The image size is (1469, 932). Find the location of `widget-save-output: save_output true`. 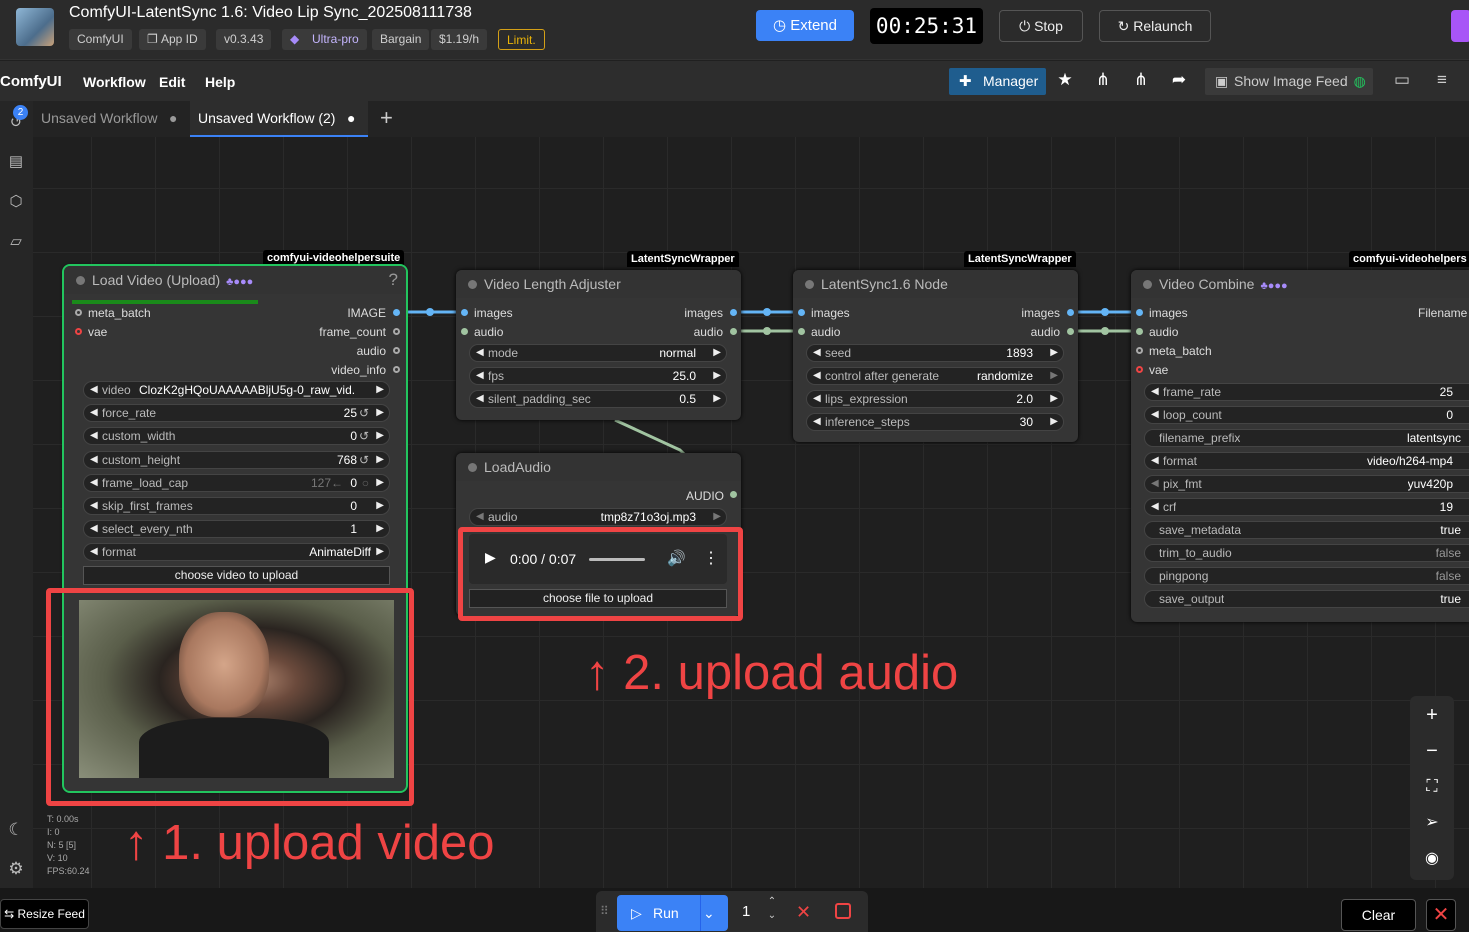

widget-save-output: save_output true is located at coordinates (1306, 599).